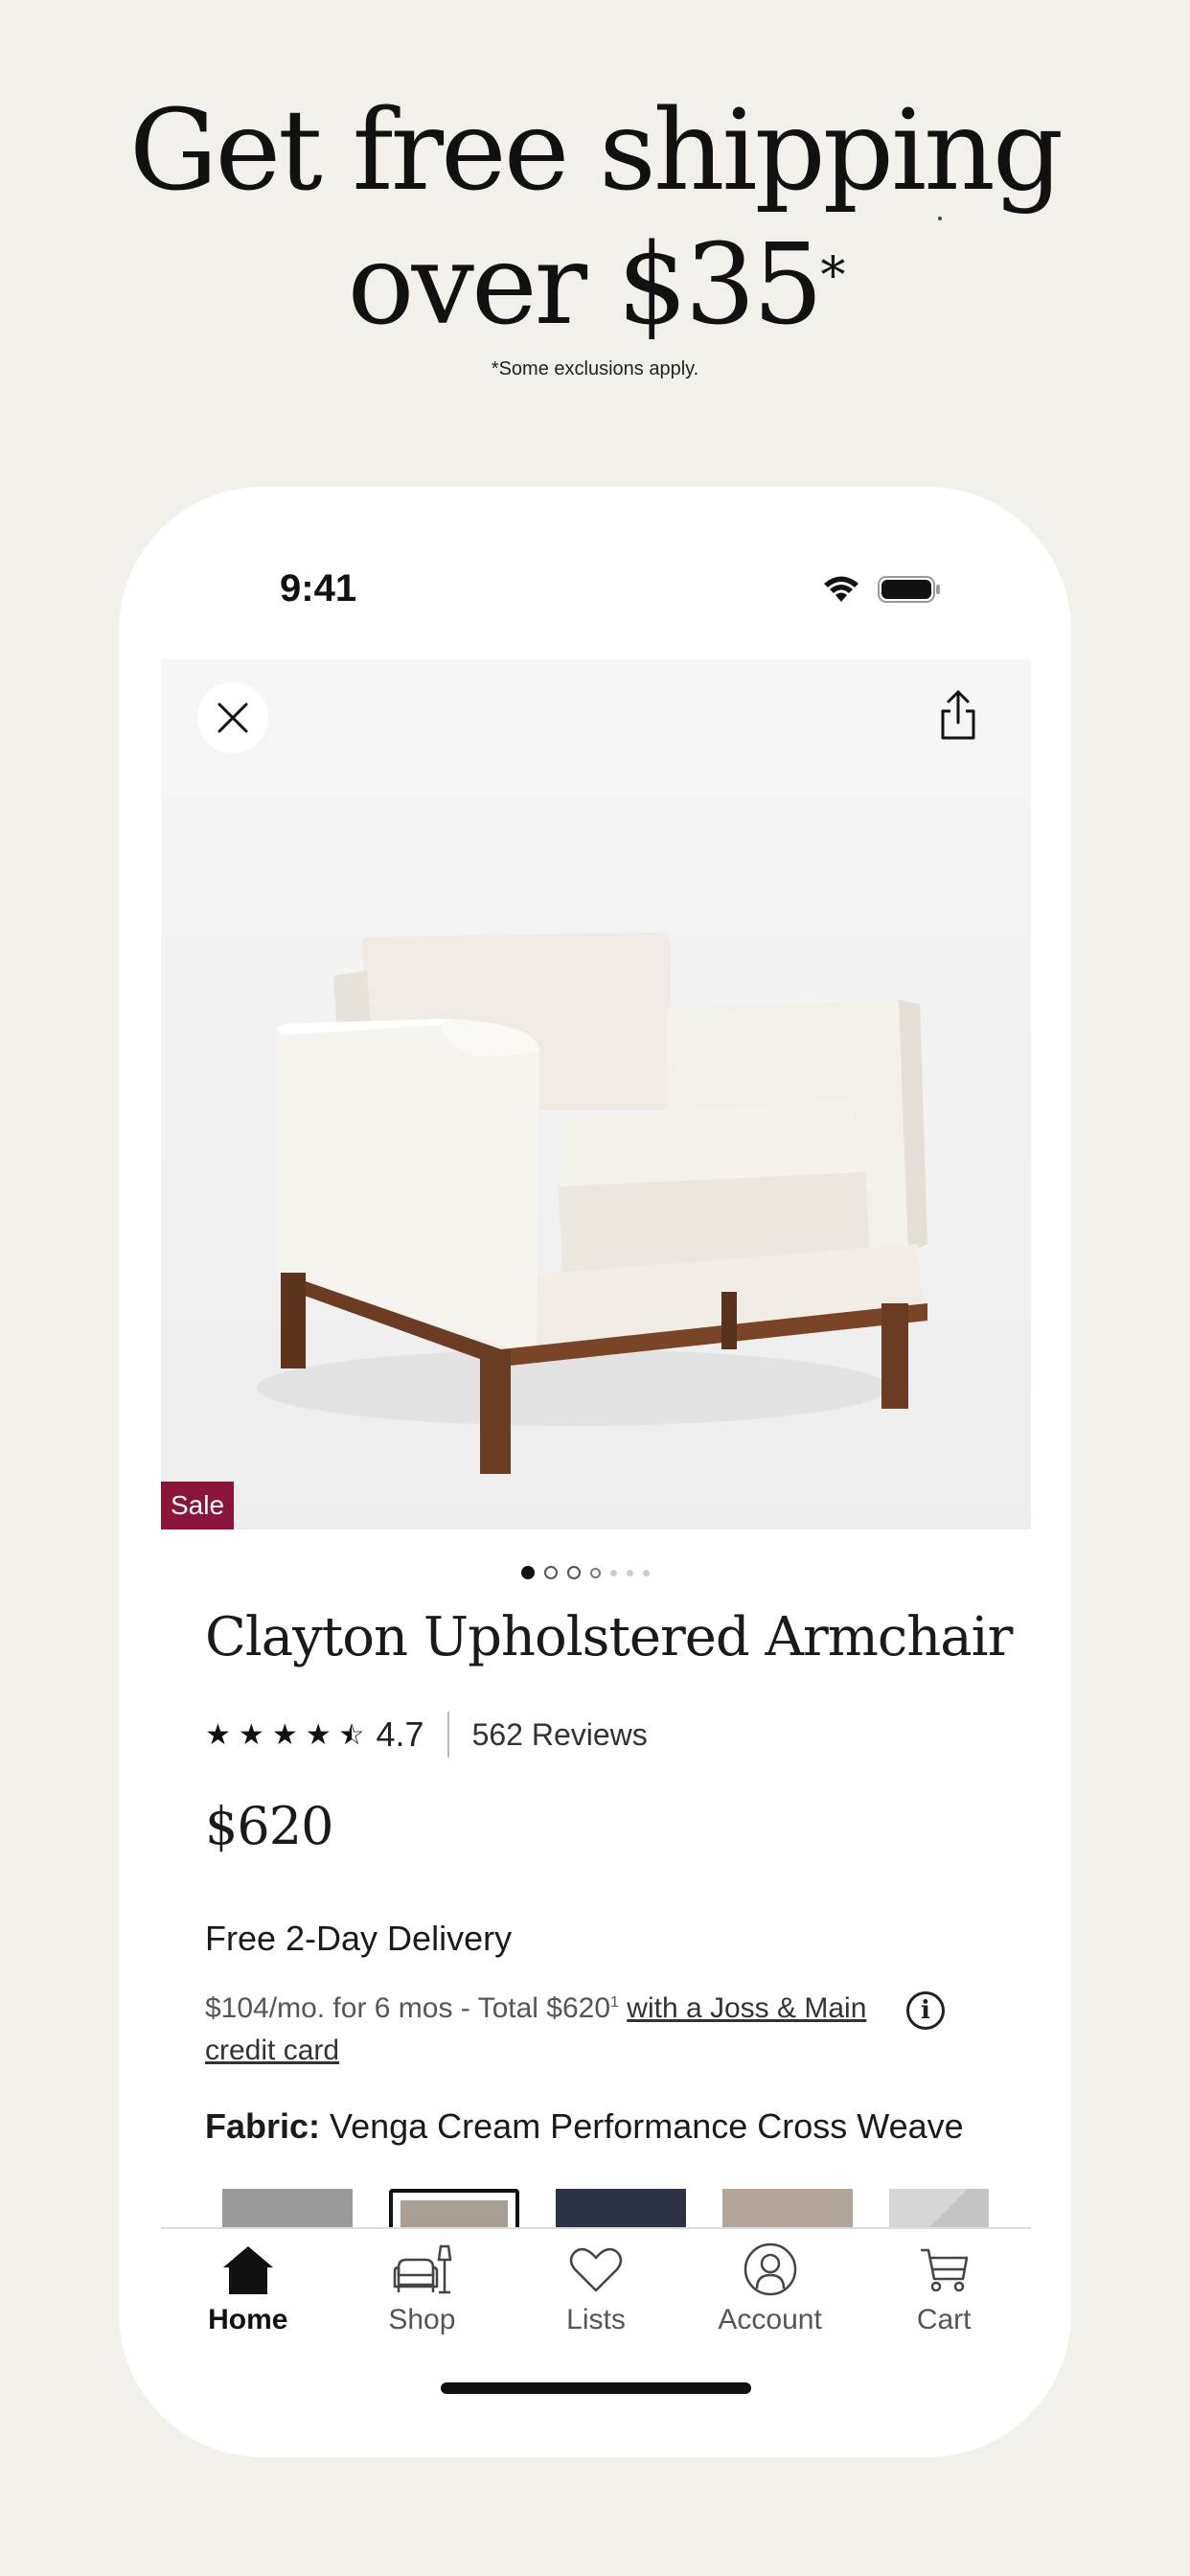  What do you see at coordinates (926, 2011) in the screenshot?
I see `info-icon: i` at bounding box center [926, 2011].